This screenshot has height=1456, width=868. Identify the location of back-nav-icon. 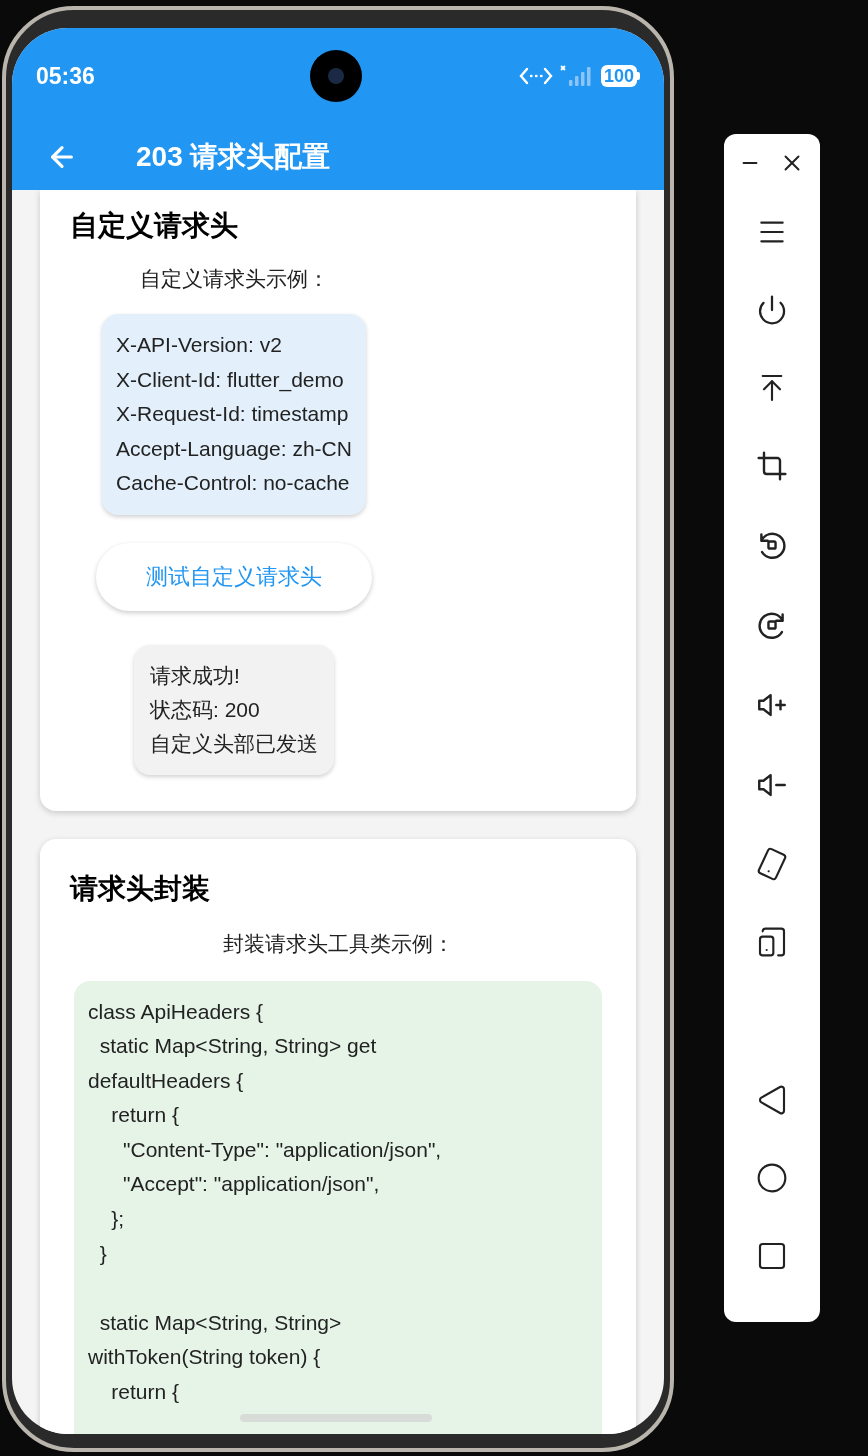
(772, 1100).